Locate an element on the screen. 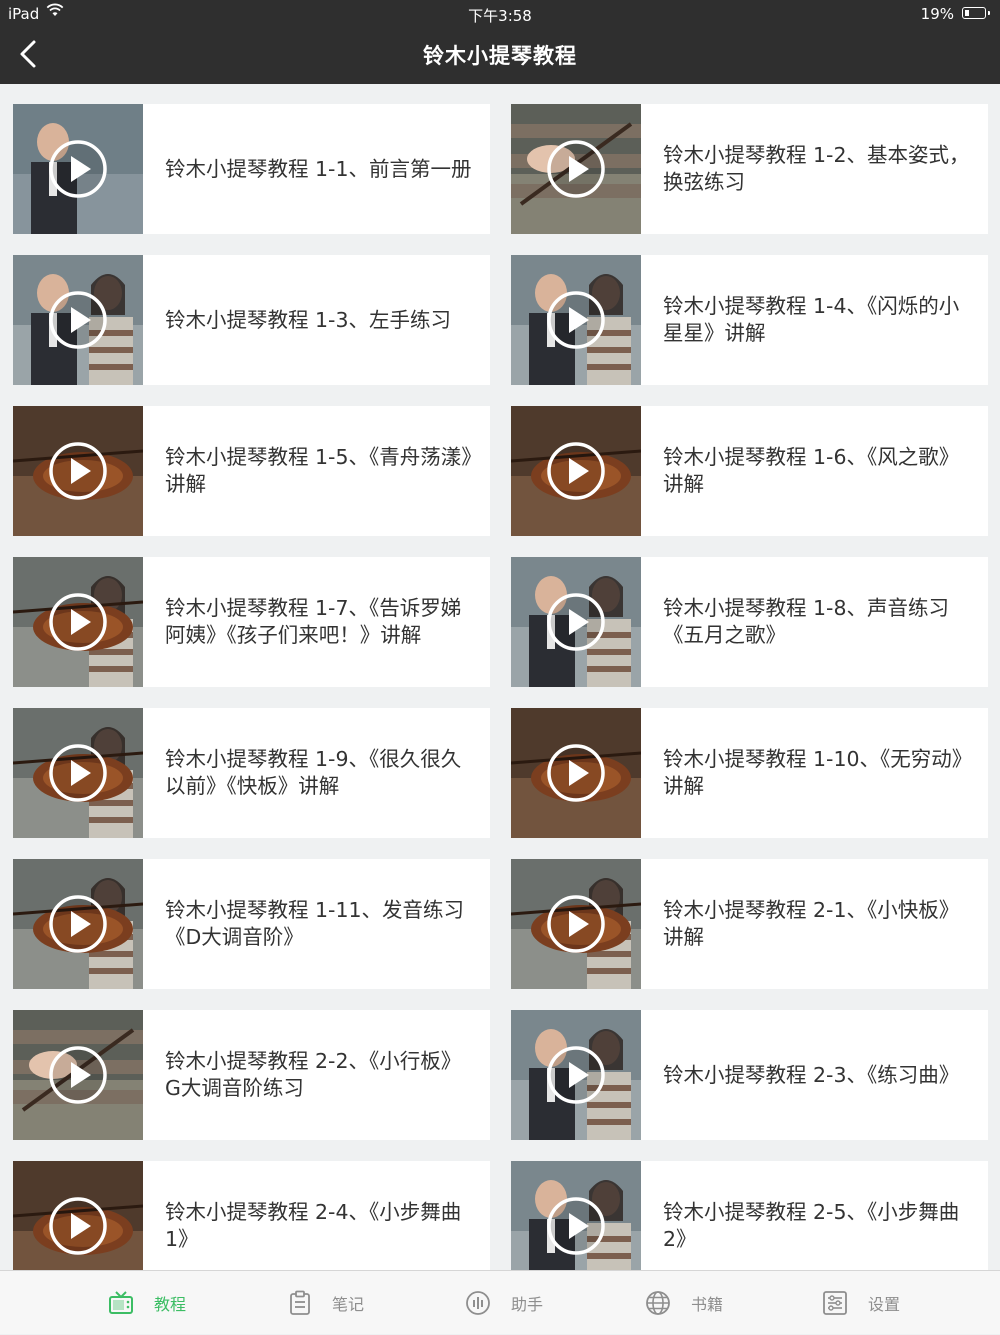 This screenshot has height=1335, width=1000. video-card: 铃木小提琴教程 2-3、《练习曲》 is located at coordinates (749, 1075).